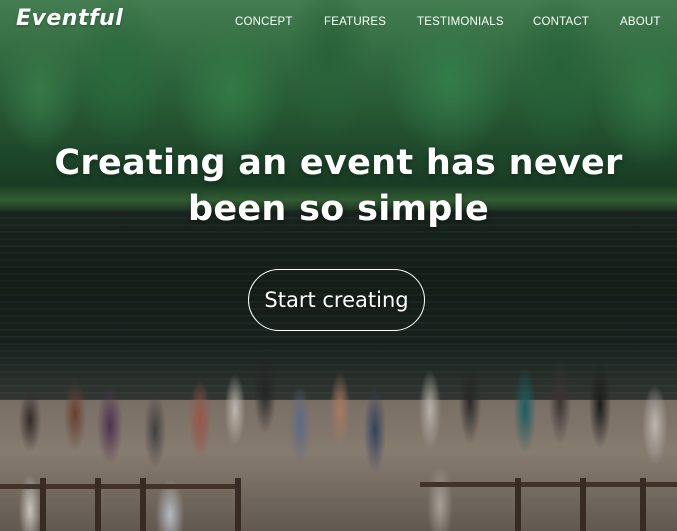  What do you see at coordinates (338, 163) in the screenshot?
I see `hero-headline-line-1: Creating an event has never` at bounding box center [338, 163].